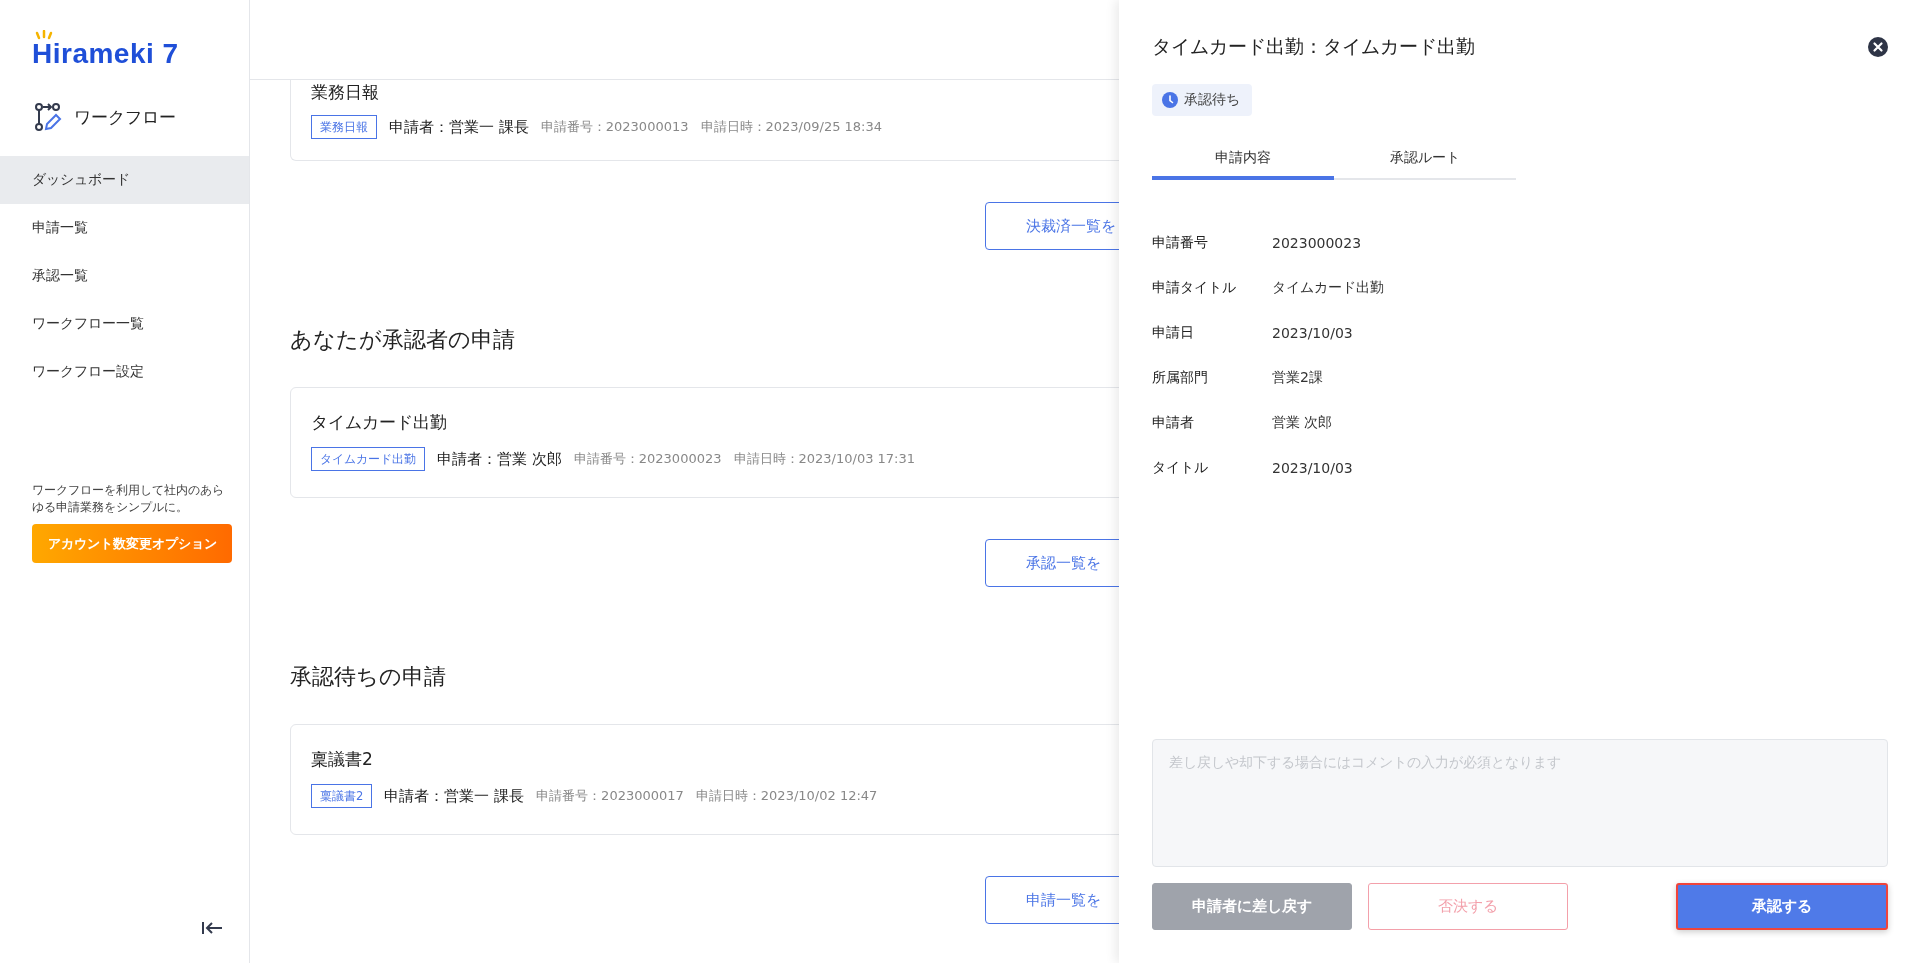 The height and width of the screenshot is (963, 1920). I want to click on section-heading: あなたが承認者の申請, so click(402, 340).